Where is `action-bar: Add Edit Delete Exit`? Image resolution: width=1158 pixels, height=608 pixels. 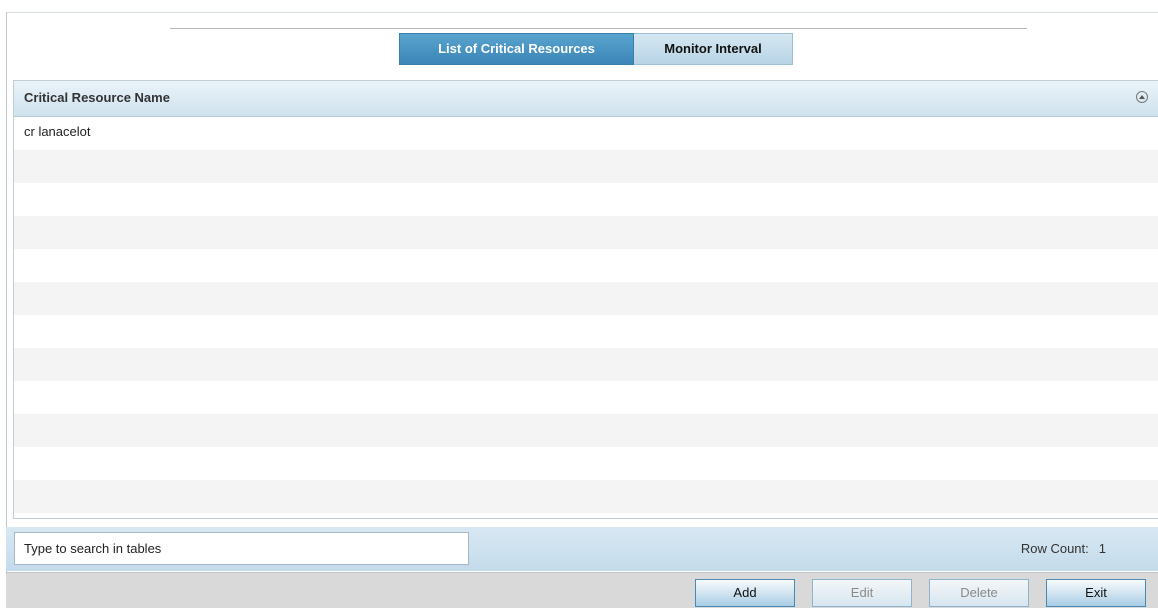
action-bar: Add Edit Delete Exit is located at coordinates (582, 590).